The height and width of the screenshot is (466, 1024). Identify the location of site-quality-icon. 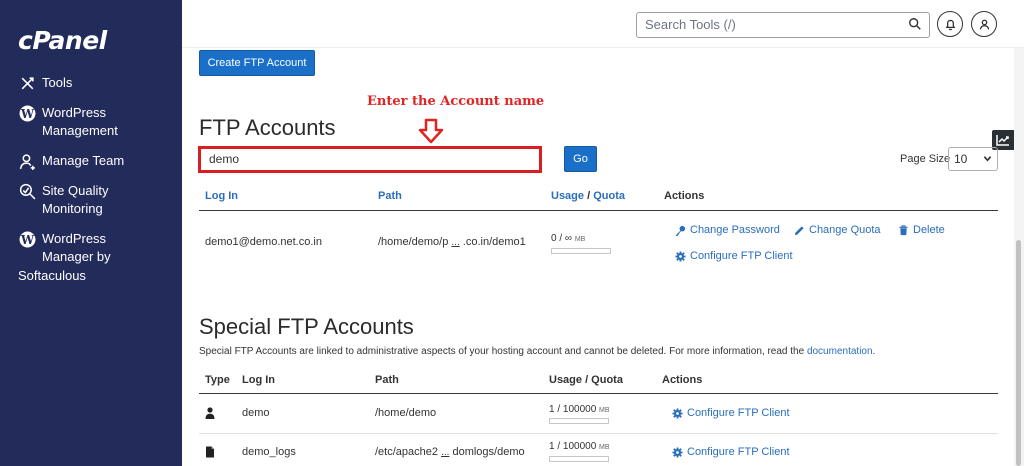
(27, 191).